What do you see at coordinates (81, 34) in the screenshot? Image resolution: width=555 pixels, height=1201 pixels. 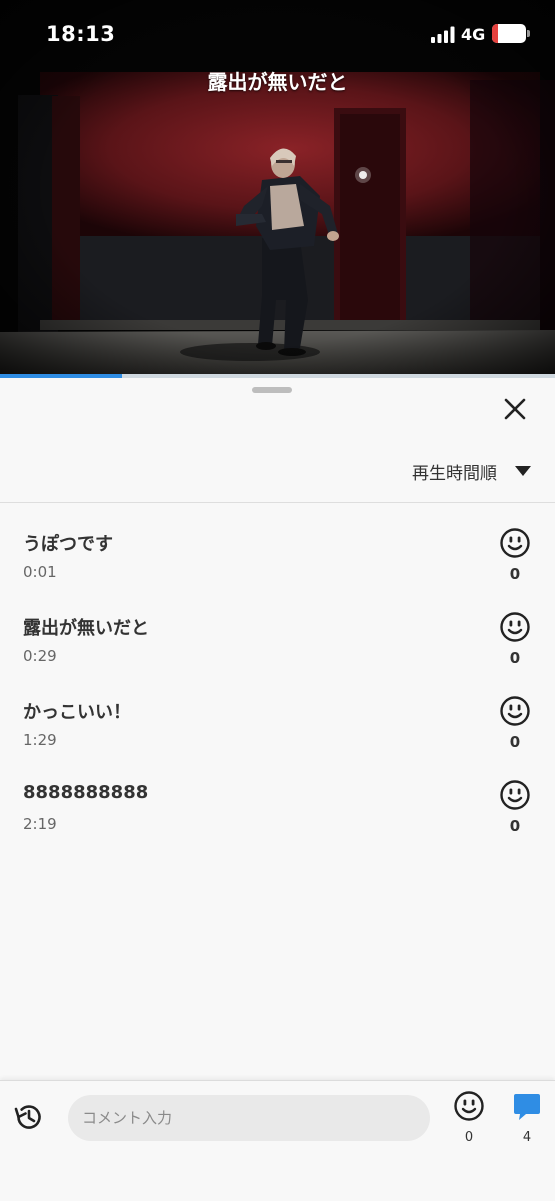 I see `status-time: 18:13` at bounding box center [81, 34].